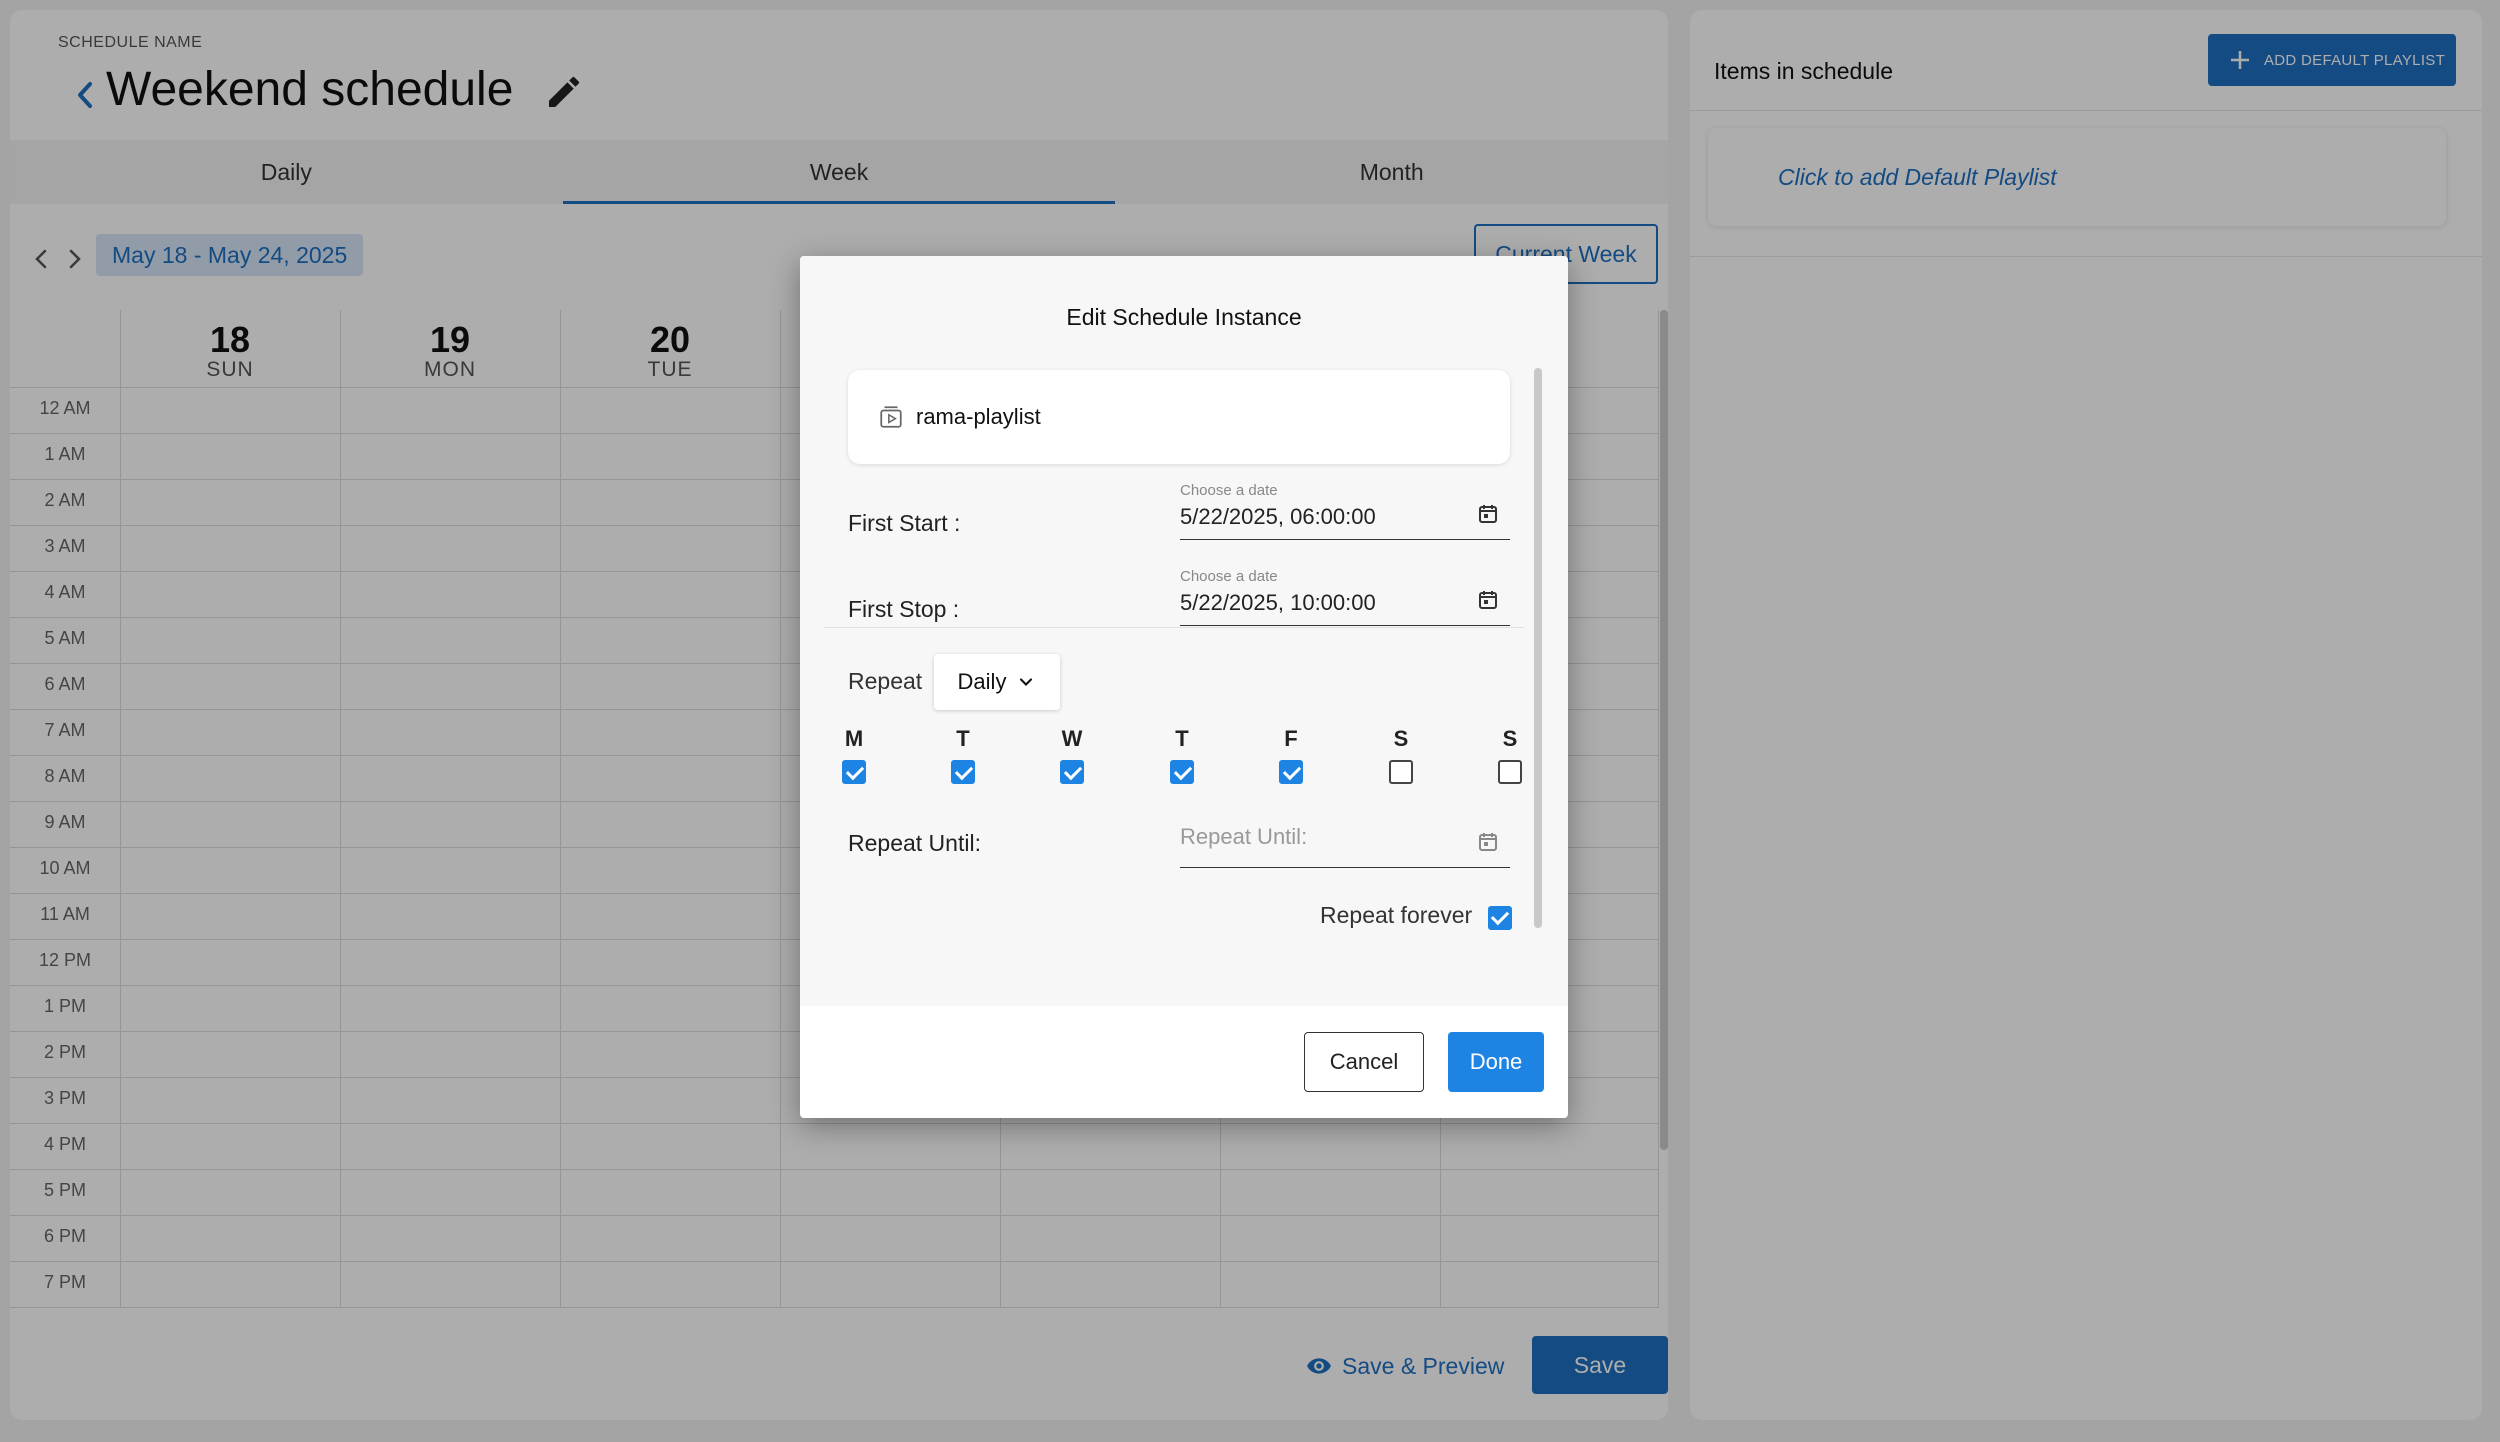 This screenshot has width=2500, height=1442. I want to click on weekday-thursday: T, so click(1182, 755).